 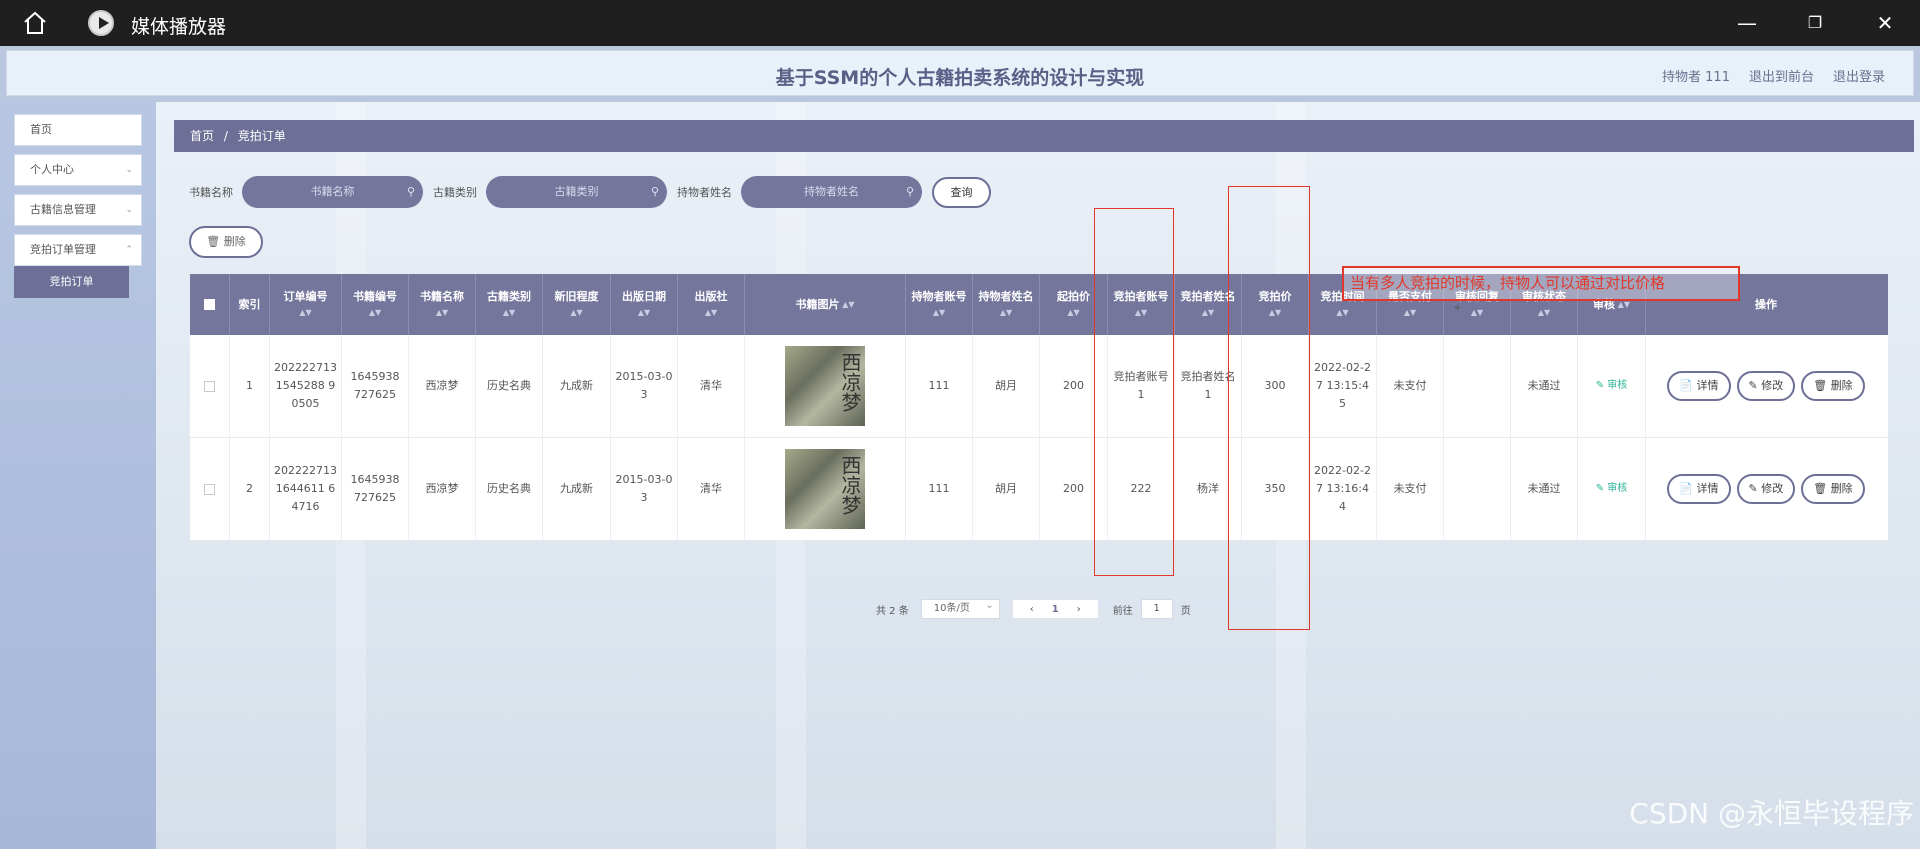 I want to click on actions-cell: 📄 详情 ✎ 修改 🗑 删除, so click(x=1766, y=489).